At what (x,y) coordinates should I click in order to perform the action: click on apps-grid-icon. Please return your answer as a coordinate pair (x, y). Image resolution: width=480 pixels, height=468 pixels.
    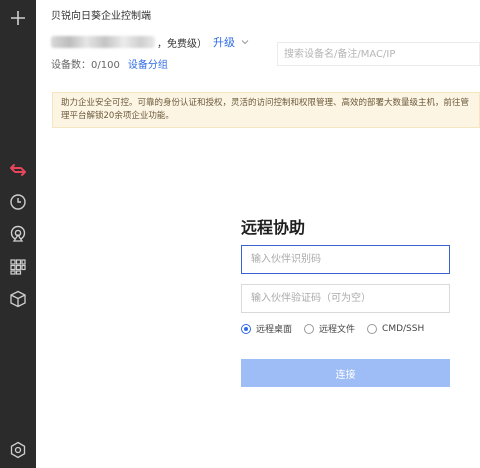
    Looking at the image, I should click on (18, 267).